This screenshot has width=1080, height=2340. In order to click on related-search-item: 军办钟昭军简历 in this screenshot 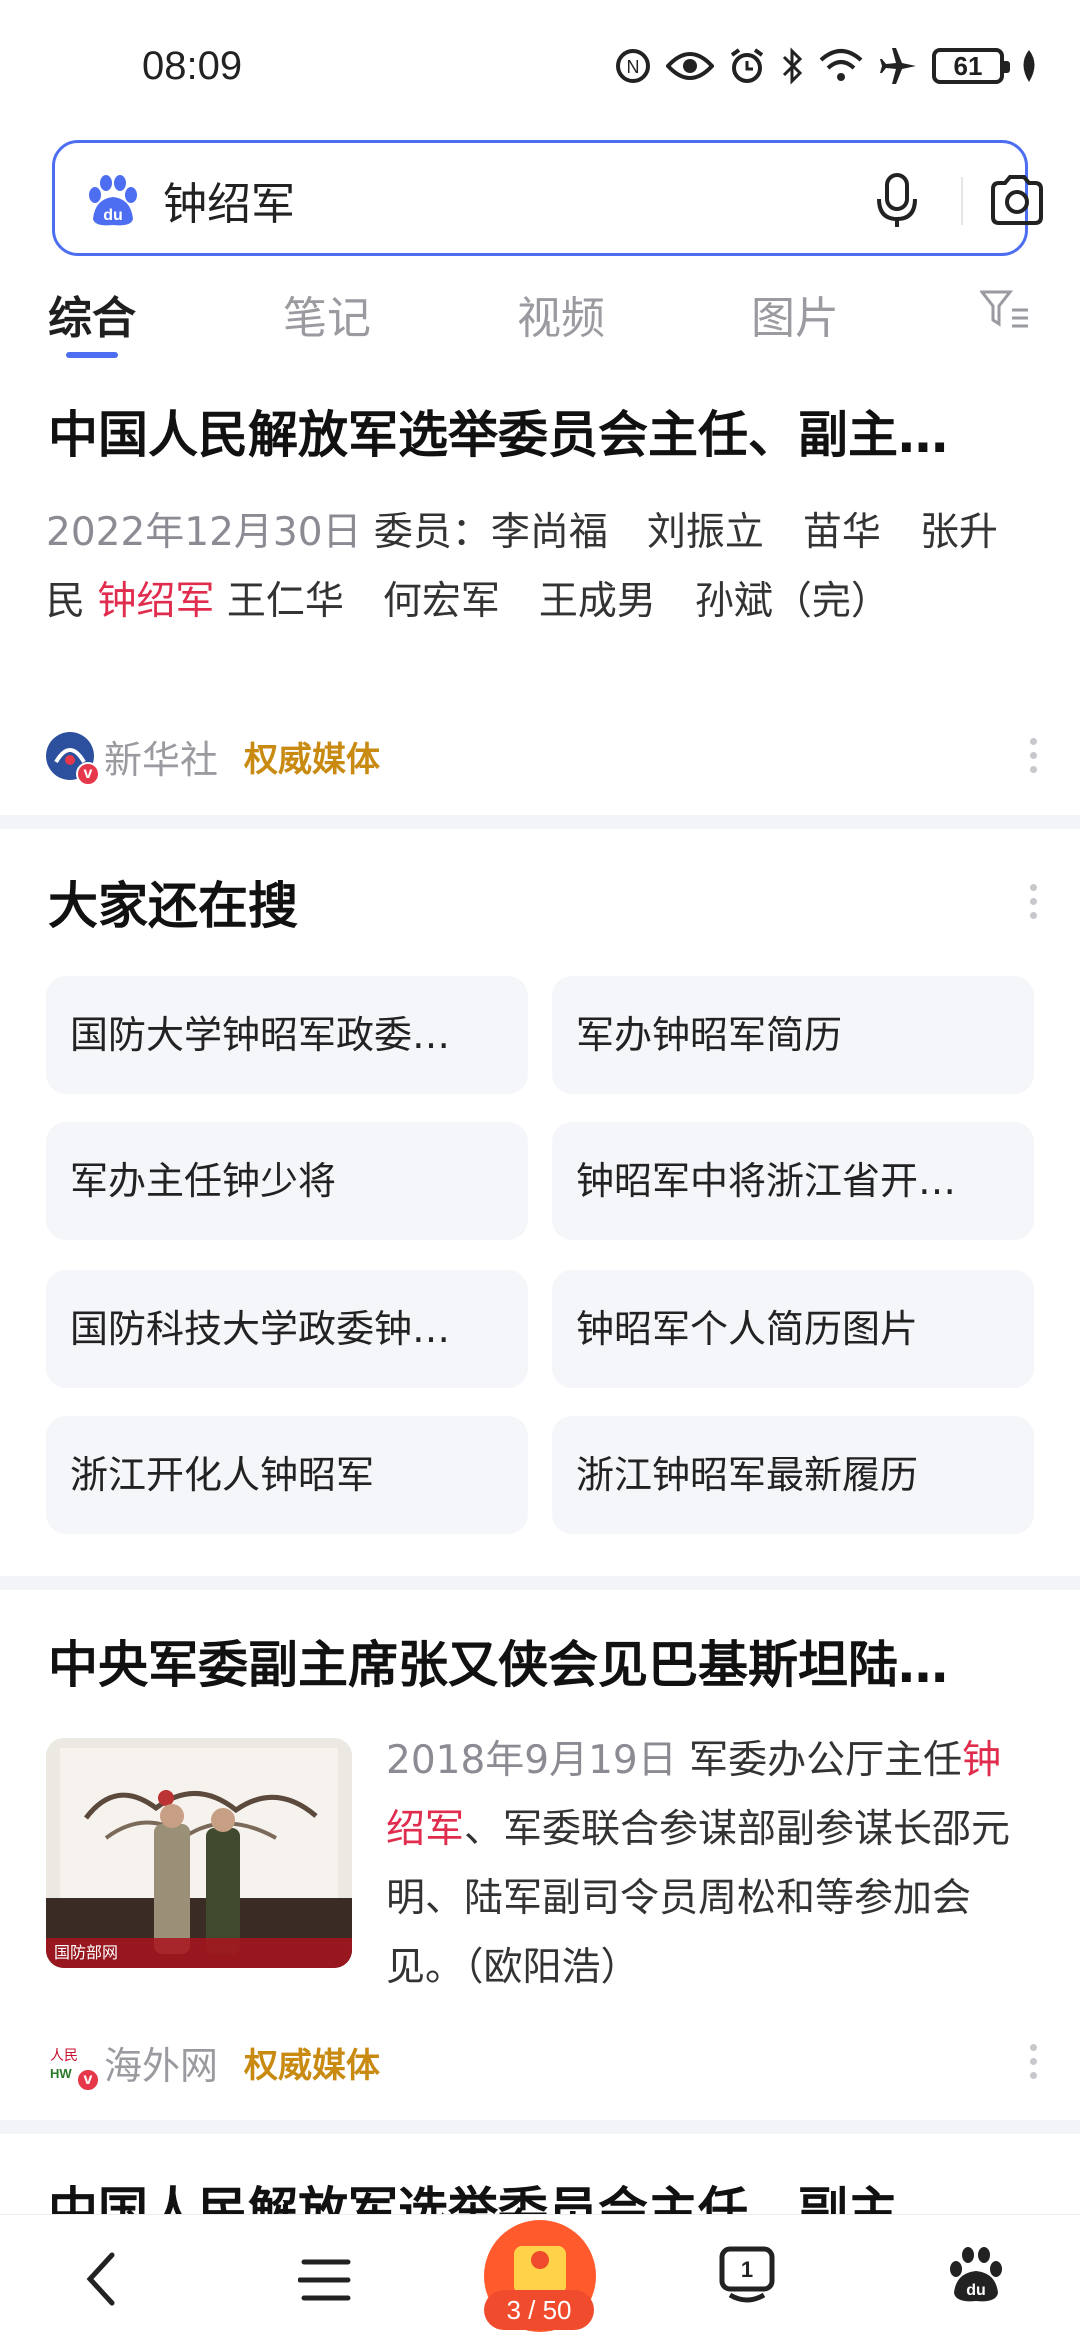, I will do `click(793, 1035)`.